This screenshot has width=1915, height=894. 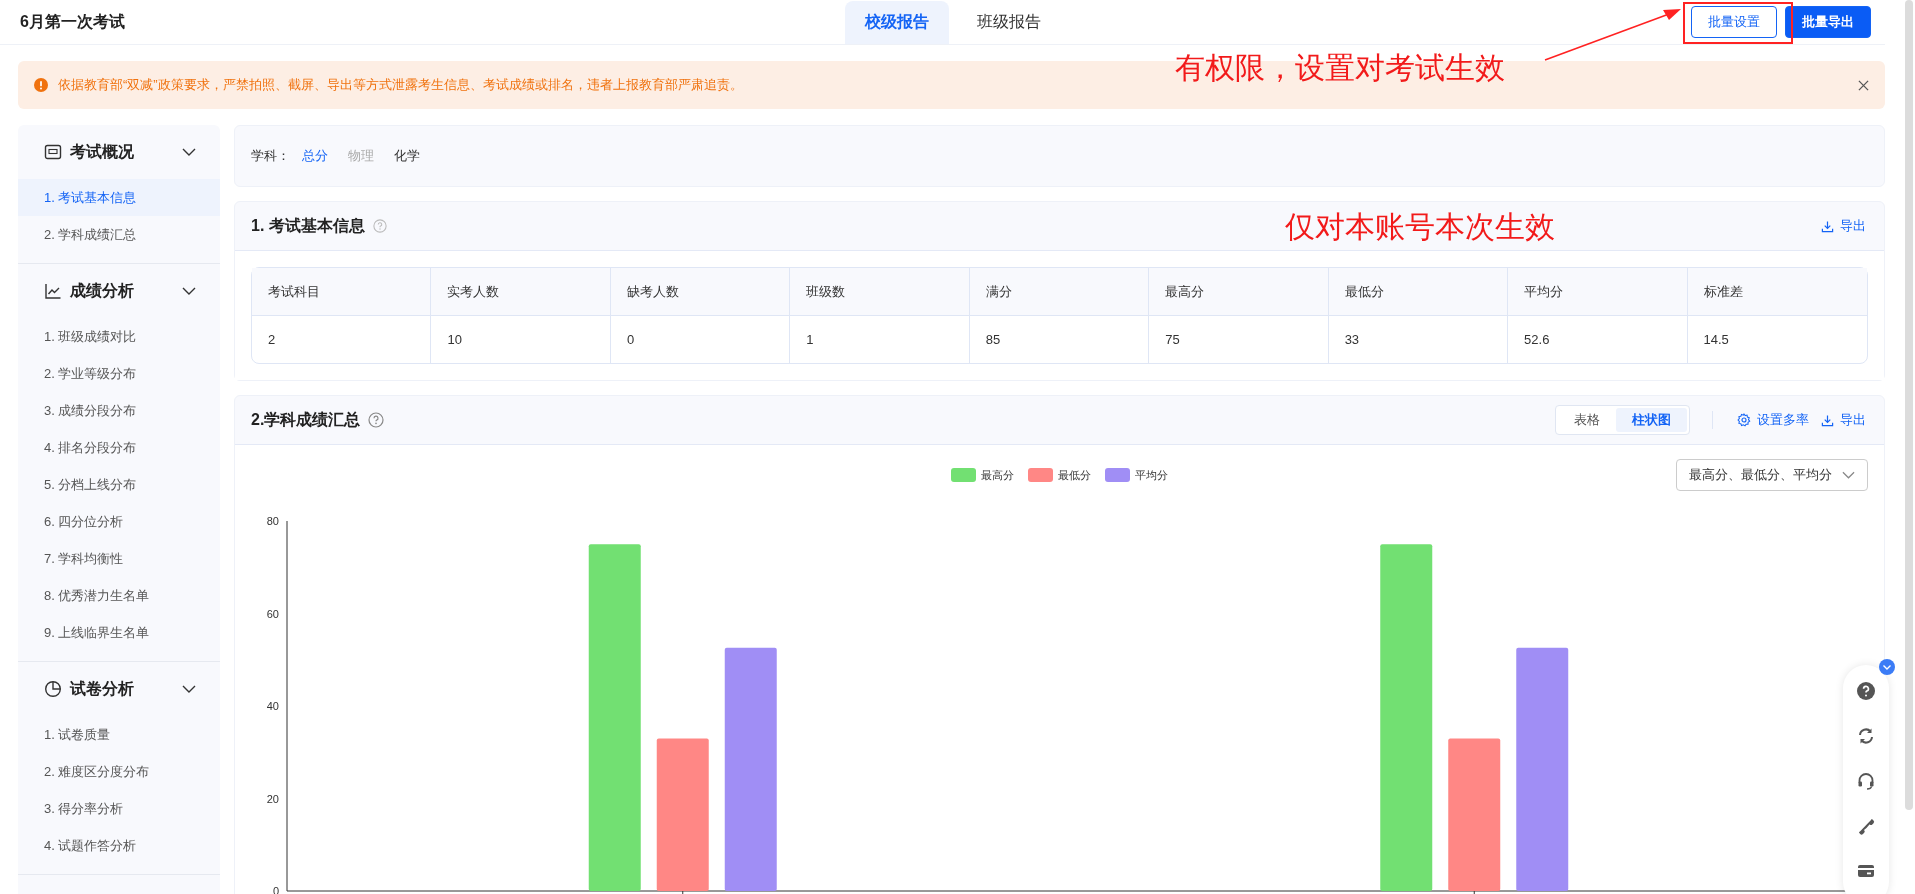 I want to click on annotation-text: 有权限，设置对考试生效, so click(x=1340, y=68).